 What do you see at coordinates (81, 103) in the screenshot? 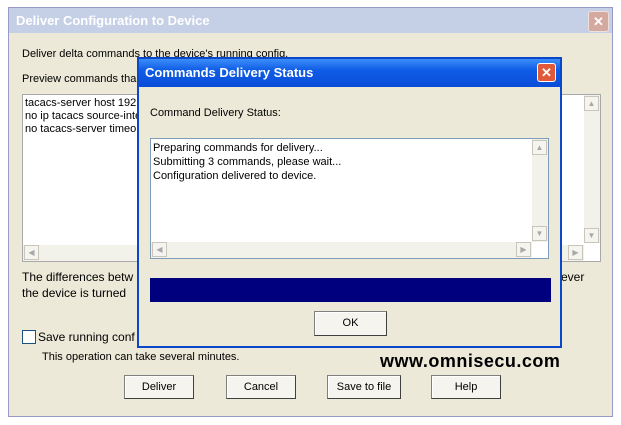
I see `preview-line: tacacs-server host 192` at bounding box center [81, 103].